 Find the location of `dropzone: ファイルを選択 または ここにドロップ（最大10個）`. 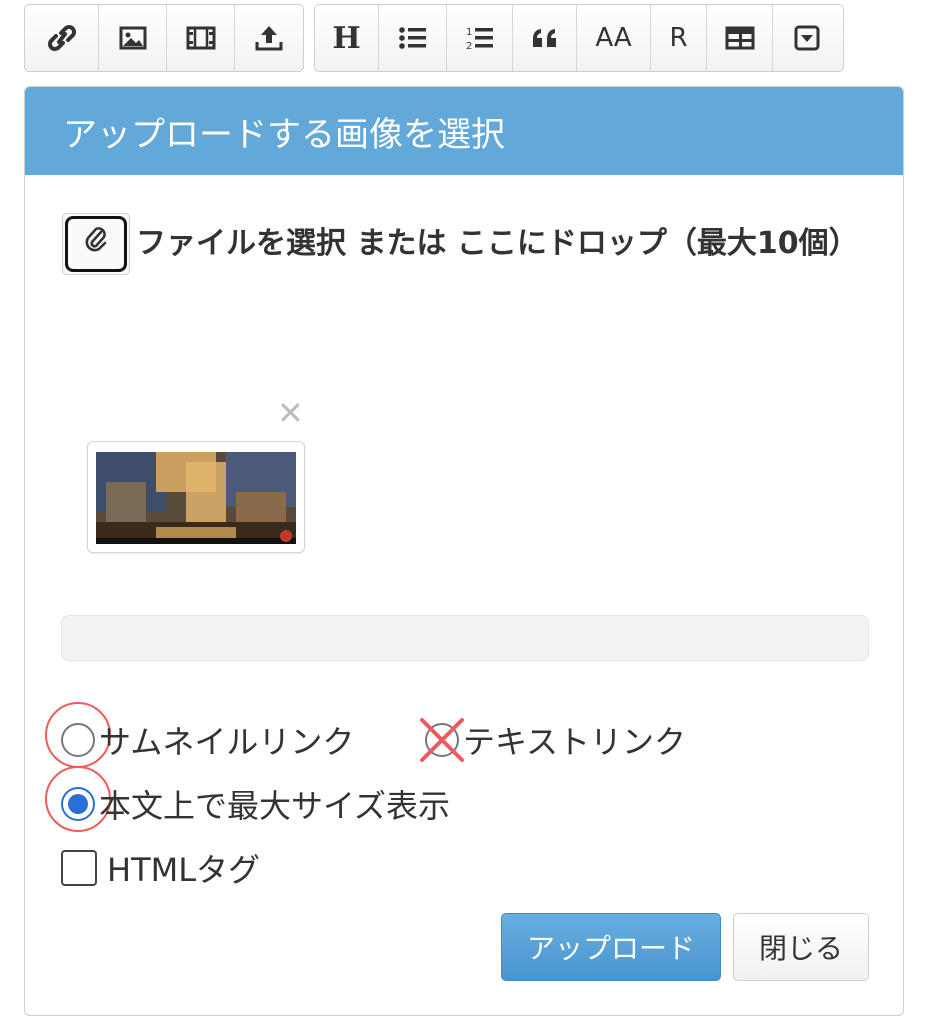

dropzone: ファイルを選択 または ここにドロップ（最大10個） is located at coordinates (467, 244).